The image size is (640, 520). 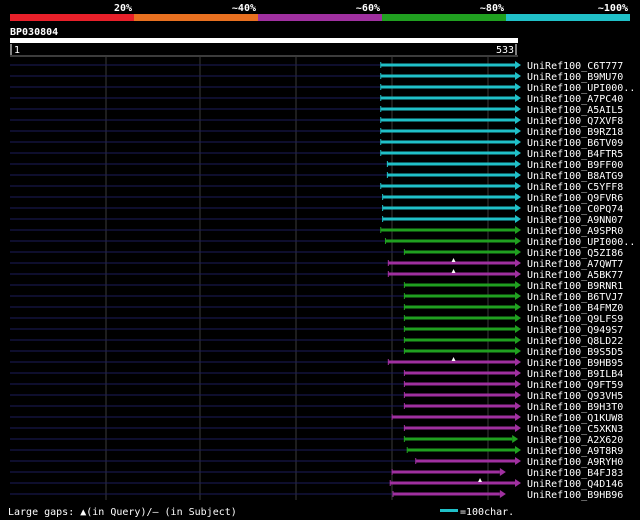 What do you see at coordinates (575, 363) in the screenshot?
I see `hit-label: UniRef100_B9HB95` at bounding box center [575, 363].